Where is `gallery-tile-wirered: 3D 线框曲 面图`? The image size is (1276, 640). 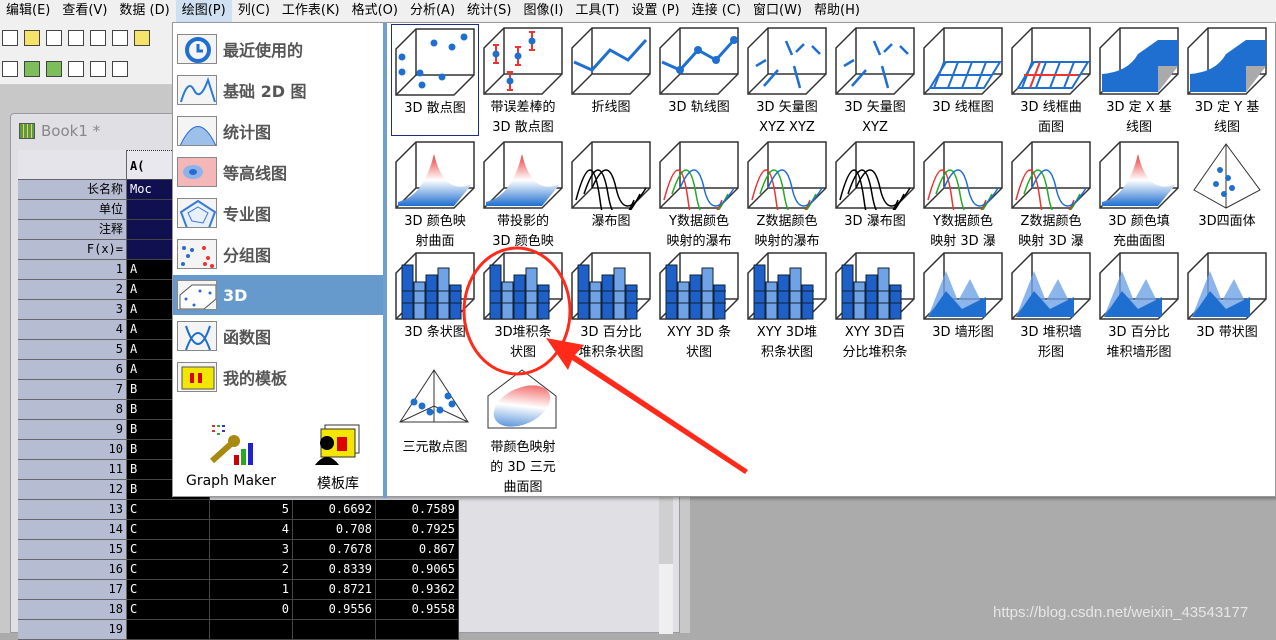
gallery-tile-wirered: 3D 线框曲 面图 is located at coordinates (1051, 80).